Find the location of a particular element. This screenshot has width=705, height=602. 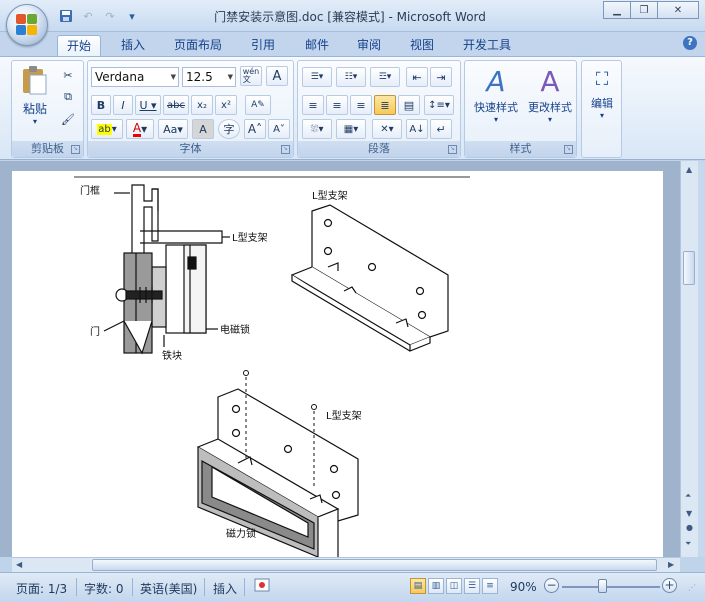

restore-button: ❐ is located at coordinates (644, 10).